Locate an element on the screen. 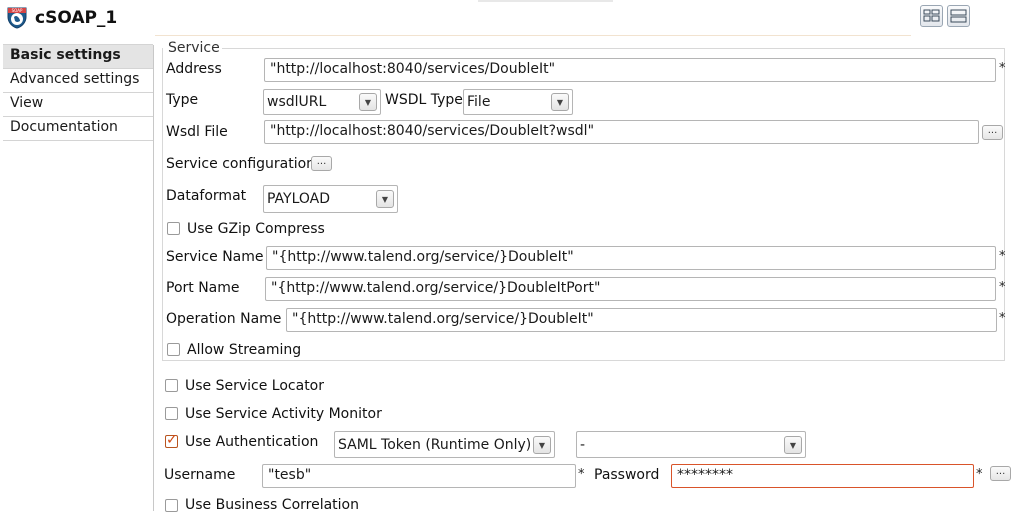  layout-grid-button is located at coordinates (931, 16).